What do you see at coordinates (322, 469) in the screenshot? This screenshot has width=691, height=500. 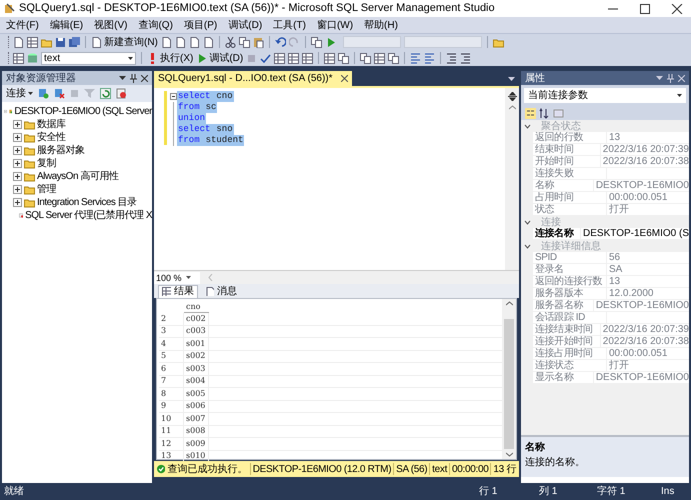 I see `status-server: DESKTOP-1E6MIO0 (12.0 RTM)` at bounding box center [322, 469].